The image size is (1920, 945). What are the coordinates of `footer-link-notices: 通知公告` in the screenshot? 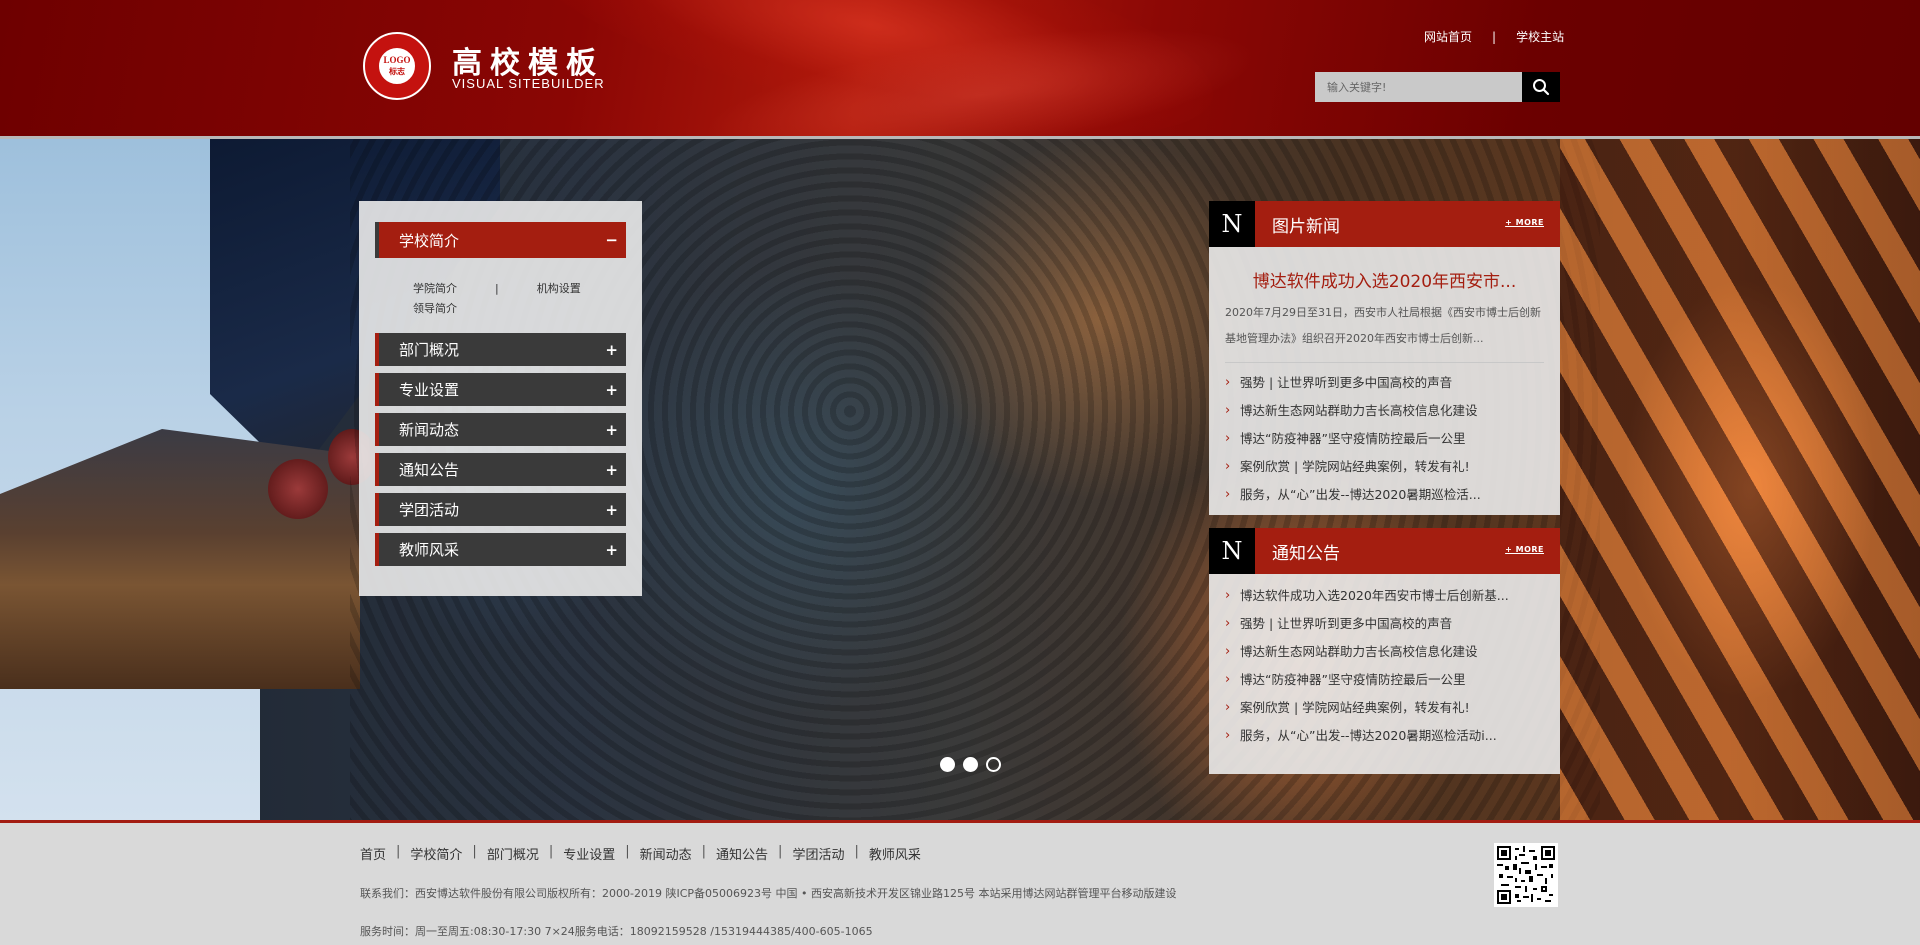 It's located at (742, 853).